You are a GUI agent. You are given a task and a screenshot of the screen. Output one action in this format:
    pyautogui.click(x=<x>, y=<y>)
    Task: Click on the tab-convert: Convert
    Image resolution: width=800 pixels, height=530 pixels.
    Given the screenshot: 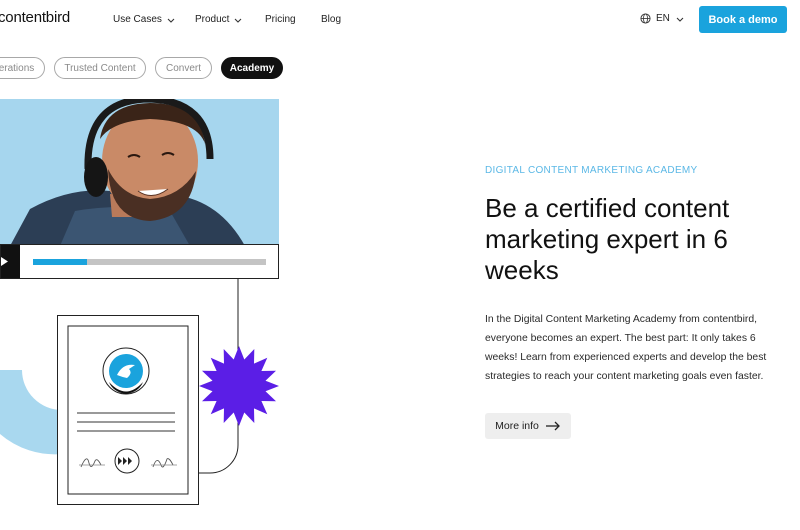 What is the action you would take?
    pyautogui.click(x=183, y=68)
    